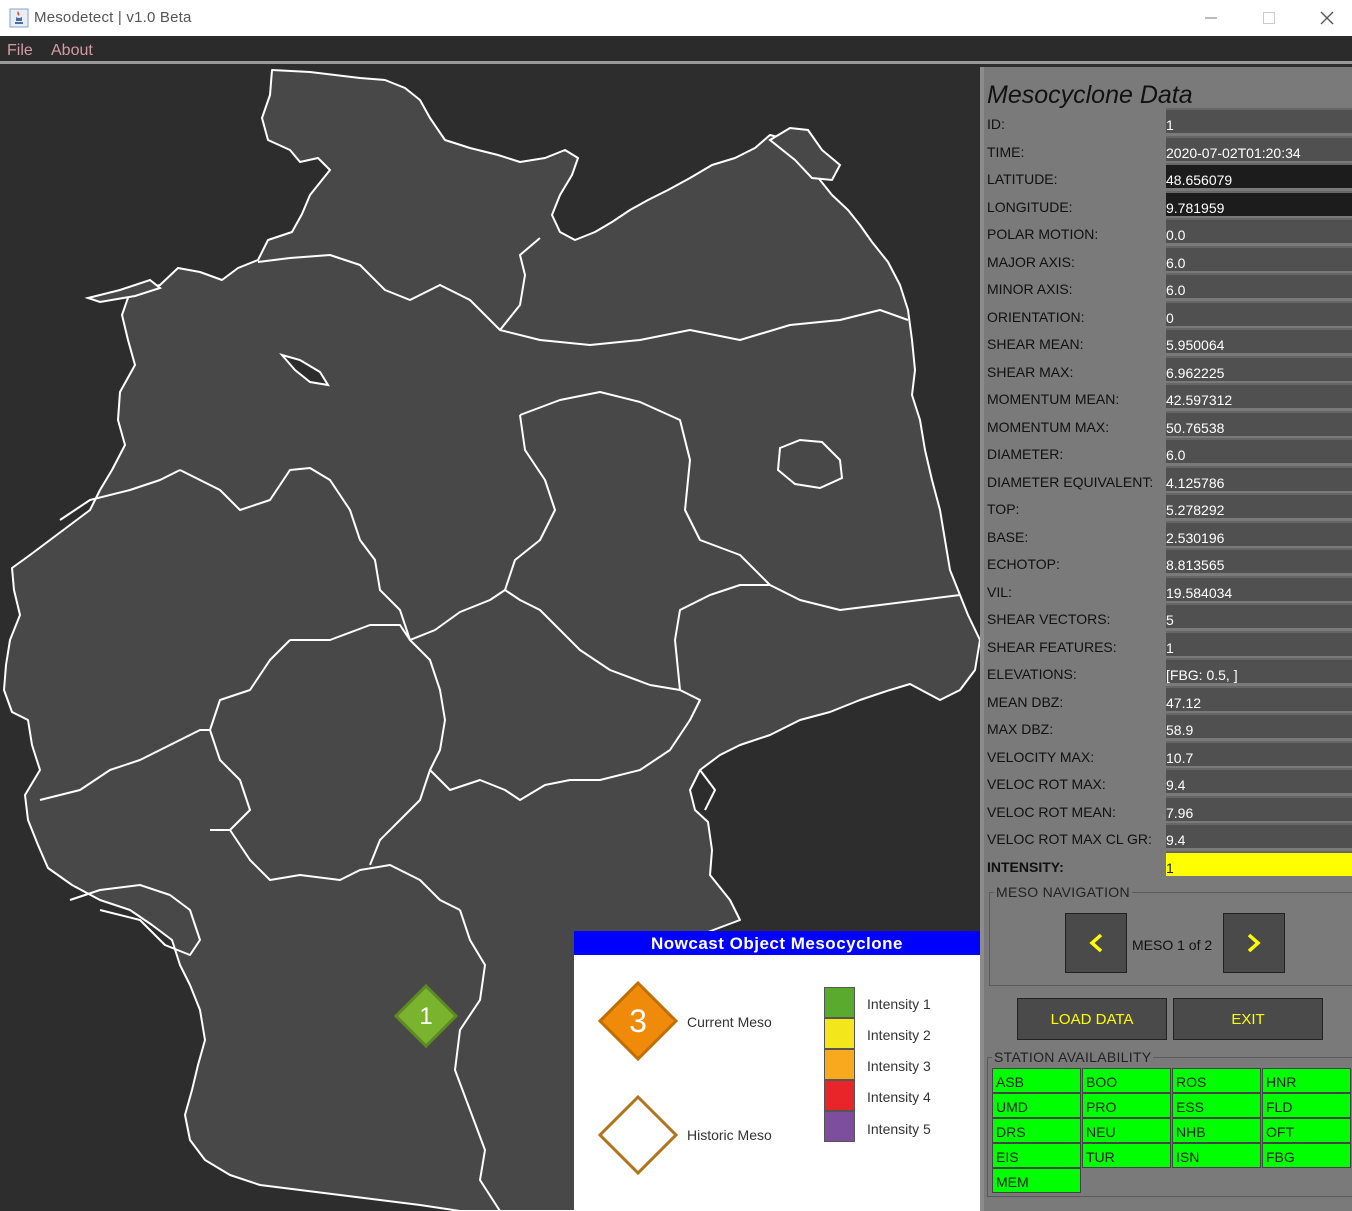 This screenshot has width=1352, height=1211. What do you see at coordinates (839, 1033) in the screenshot?
I see `intensity-2-swatch` at bounding box center [839, 1033].